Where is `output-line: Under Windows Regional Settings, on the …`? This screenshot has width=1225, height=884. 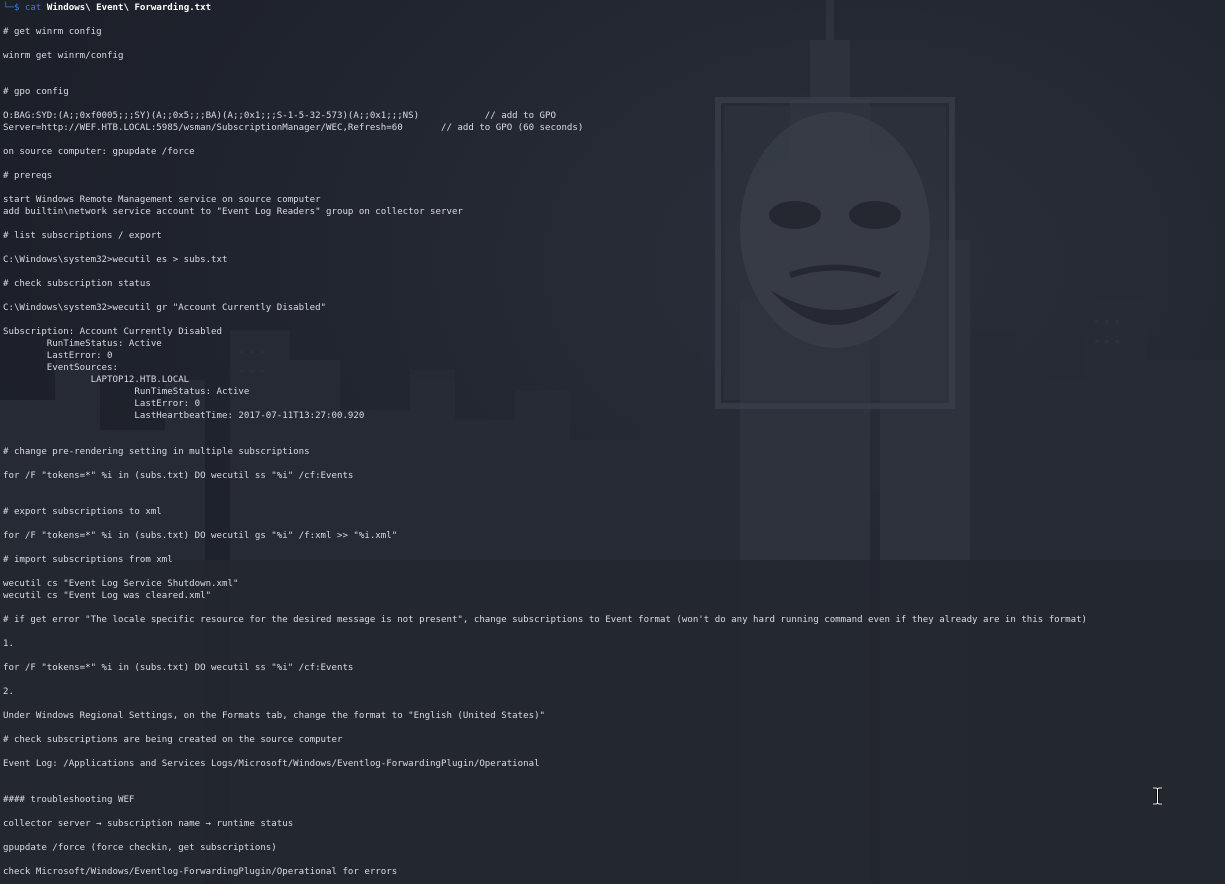 output-line: Under Windows Regional Settings, on the … is located at coordinates (274, 716).